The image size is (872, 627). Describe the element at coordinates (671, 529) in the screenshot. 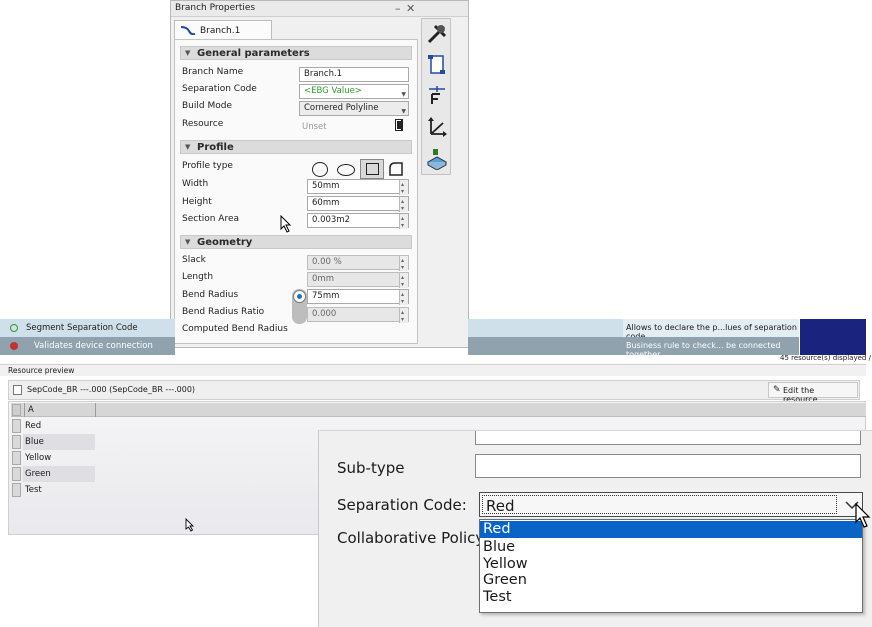

I see `option-red: Red` at that location.